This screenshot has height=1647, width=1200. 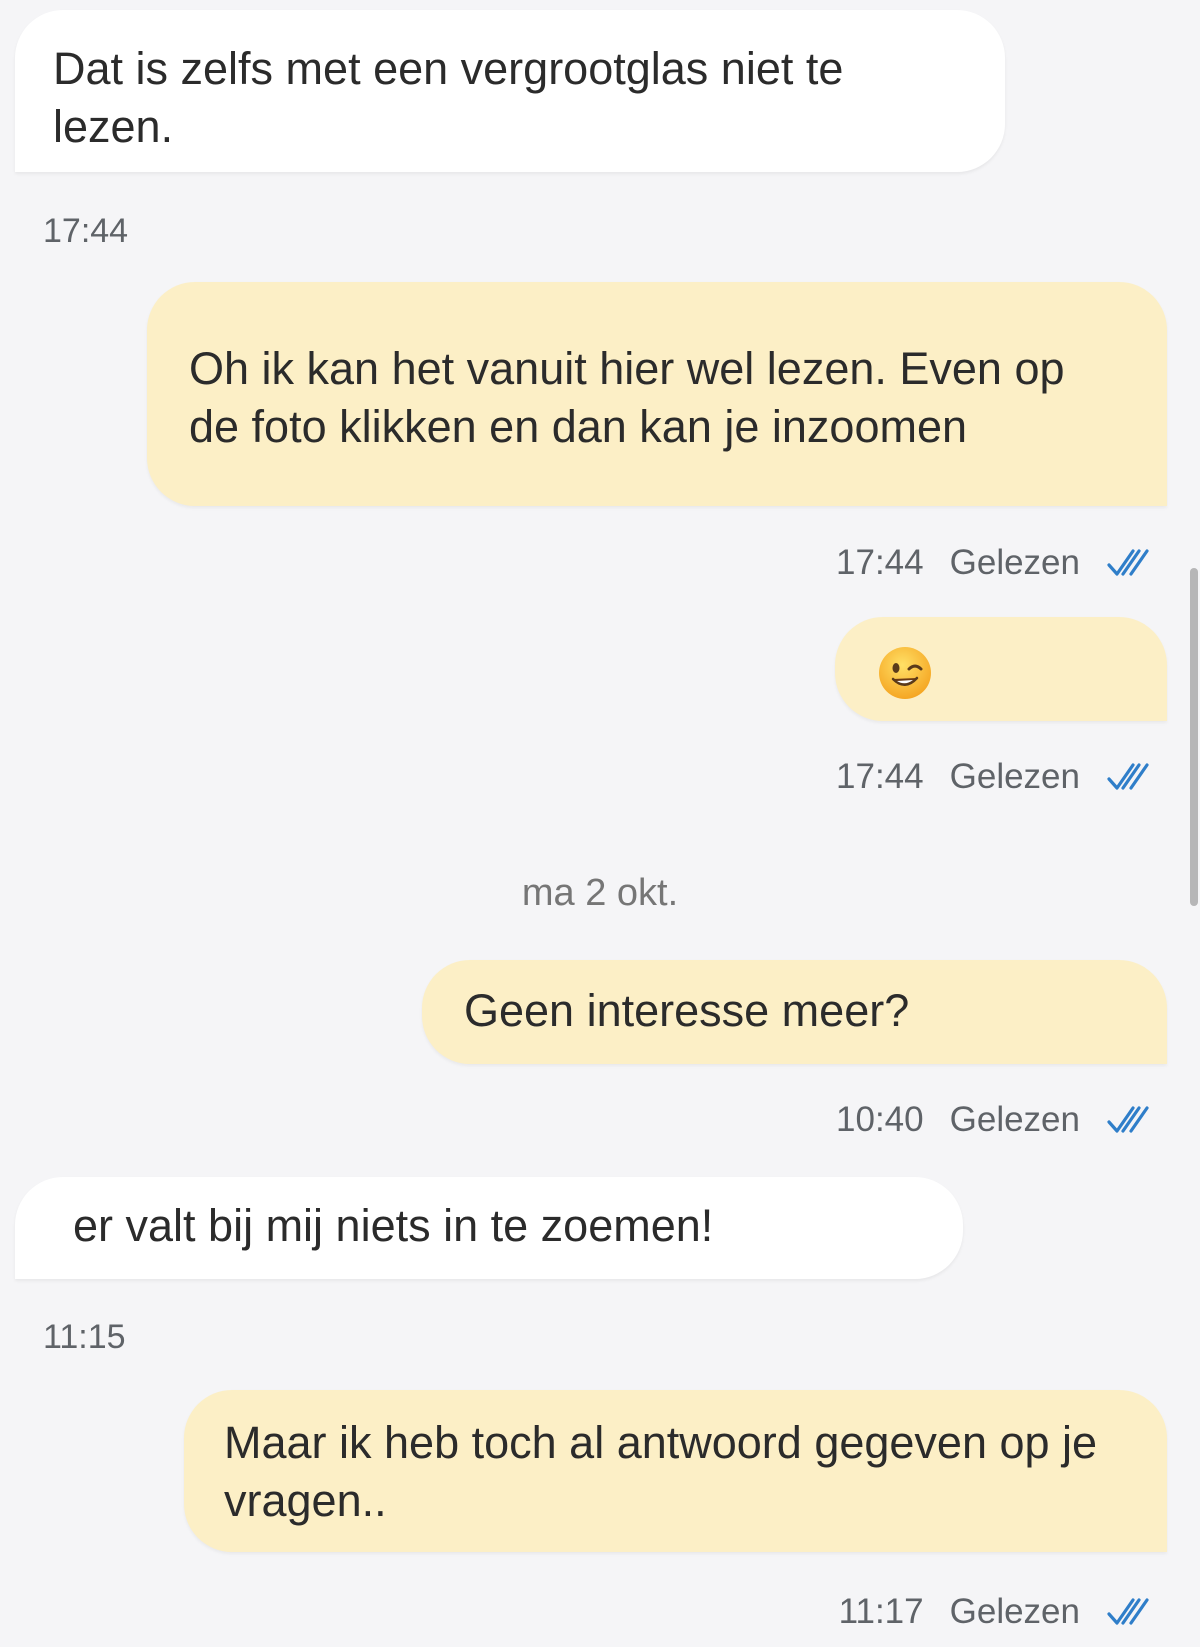 I want to click on message-bubble-outgoing, so click(x=1001, y=669).